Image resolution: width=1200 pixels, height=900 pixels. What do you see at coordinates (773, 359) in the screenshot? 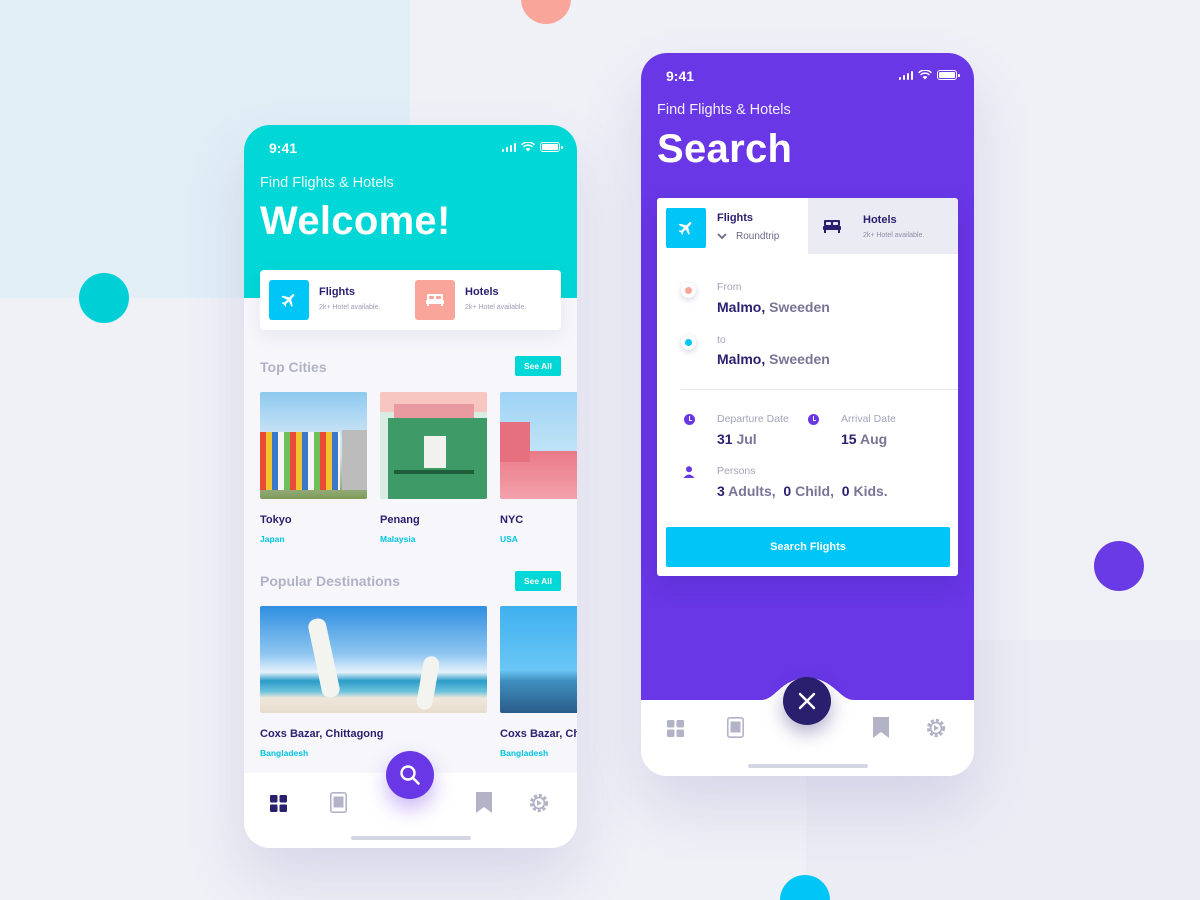
I see `to-value: Malmo, Sweeden` at bounding box center [773, 359].